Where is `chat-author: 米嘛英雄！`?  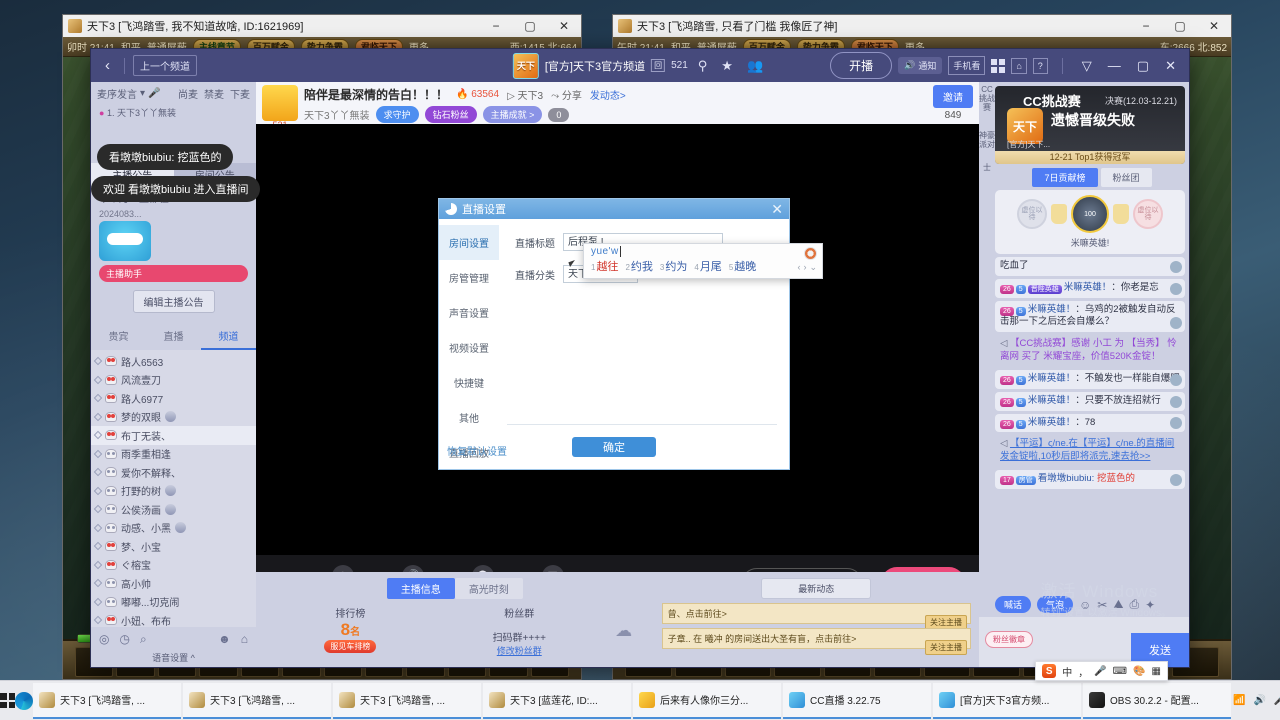
chat-author: 米嘛英雄！ is located at coordinates (1052, 400).